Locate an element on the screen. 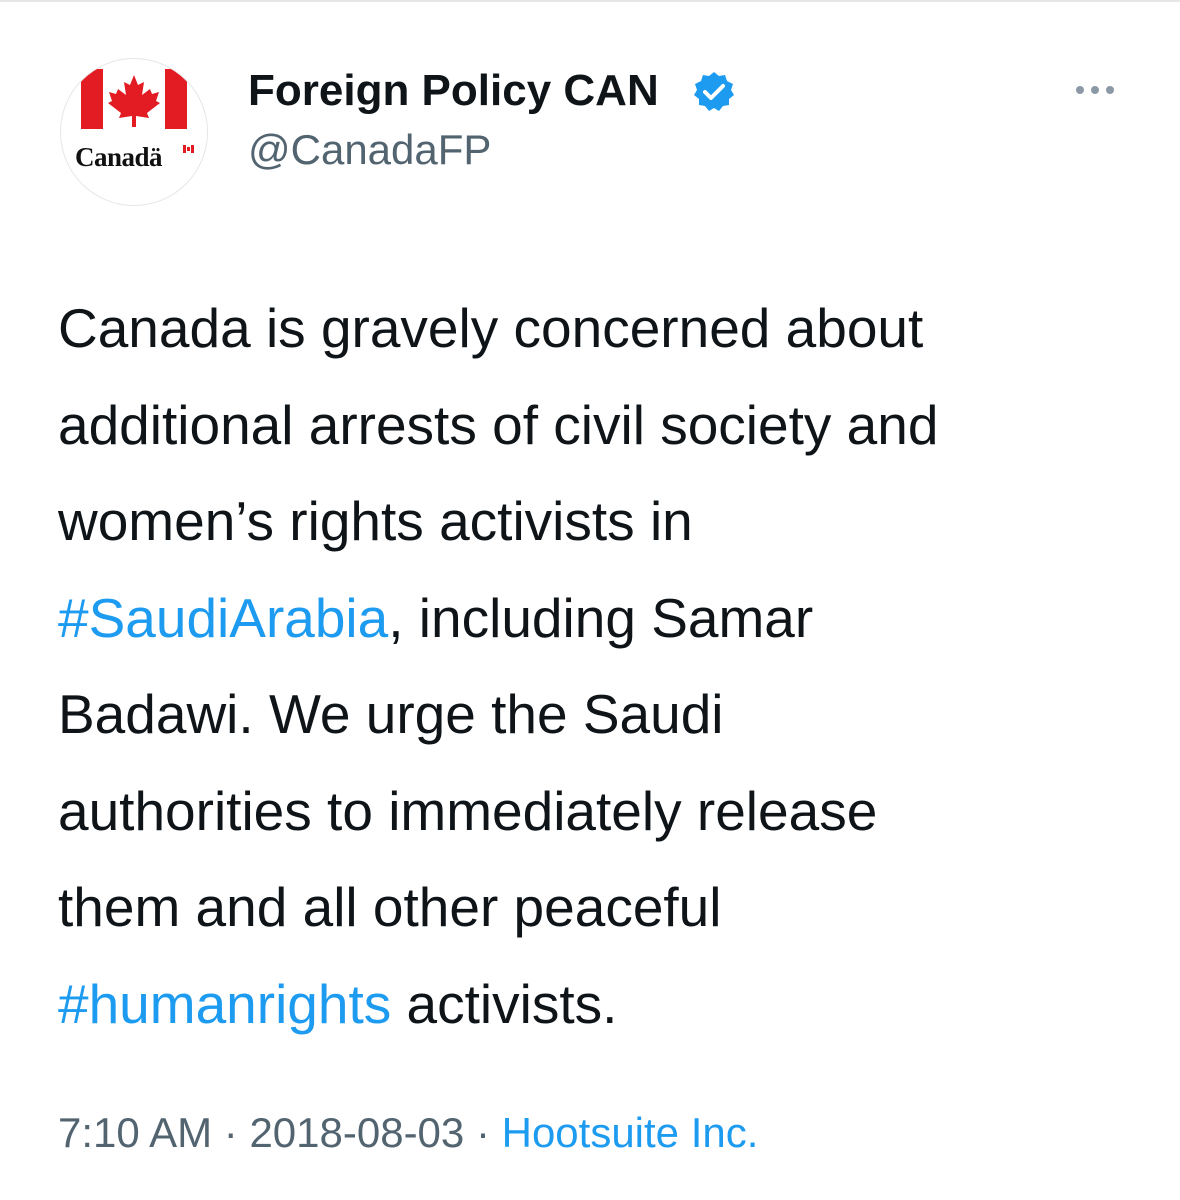 This screenshot has height=1200, width=1180. tweet-text-line: #SaudiArabia, including Samar is located at coordinates (598, 618).